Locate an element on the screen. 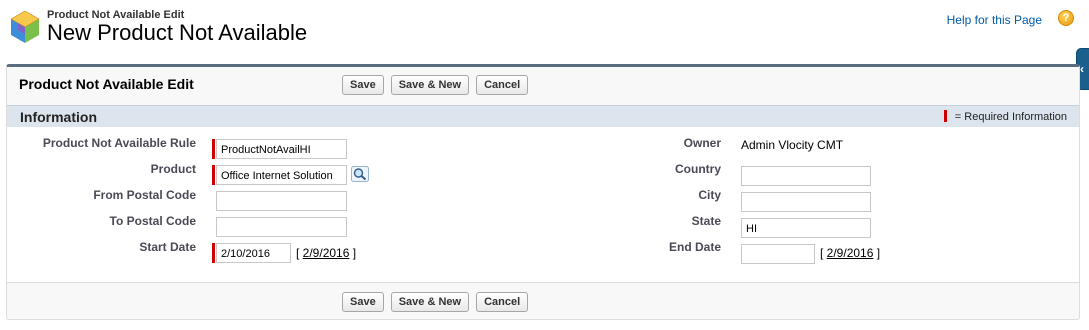 This screenshot has width=1089, height=330. rule-input: ProductNotAvailHI is located at coordinates (281, 149).